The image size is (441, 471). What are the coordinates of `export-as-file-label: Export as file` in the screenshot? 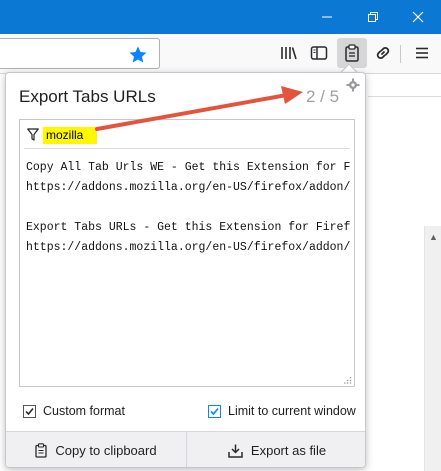 It's located at (288, 450).